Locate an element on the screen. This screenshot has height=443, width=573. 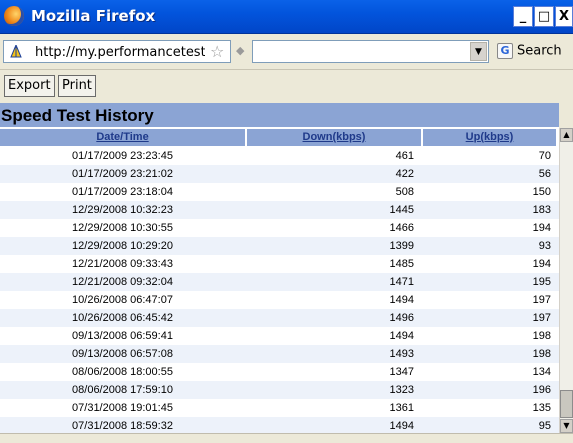
table-row: 01/17/2009 23:21:02 422 56 is located at coordinates (279, 174).